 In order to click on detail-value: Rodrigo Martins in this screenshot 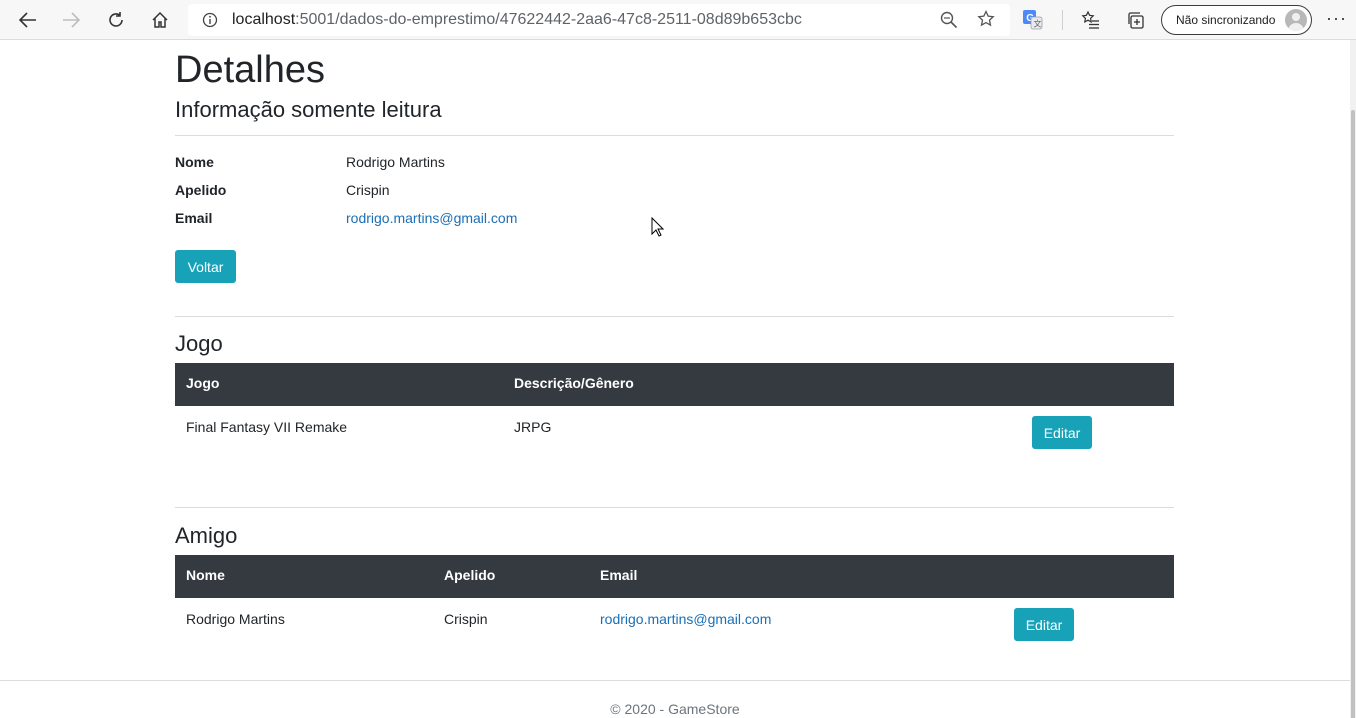, I will do `click(395, 162)`.